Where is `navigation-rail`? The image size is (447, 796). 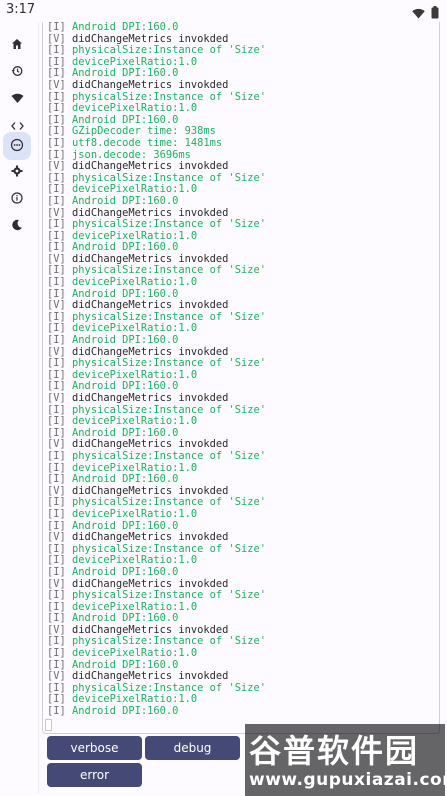
navigation-rail is located at coordinates (17, 409).